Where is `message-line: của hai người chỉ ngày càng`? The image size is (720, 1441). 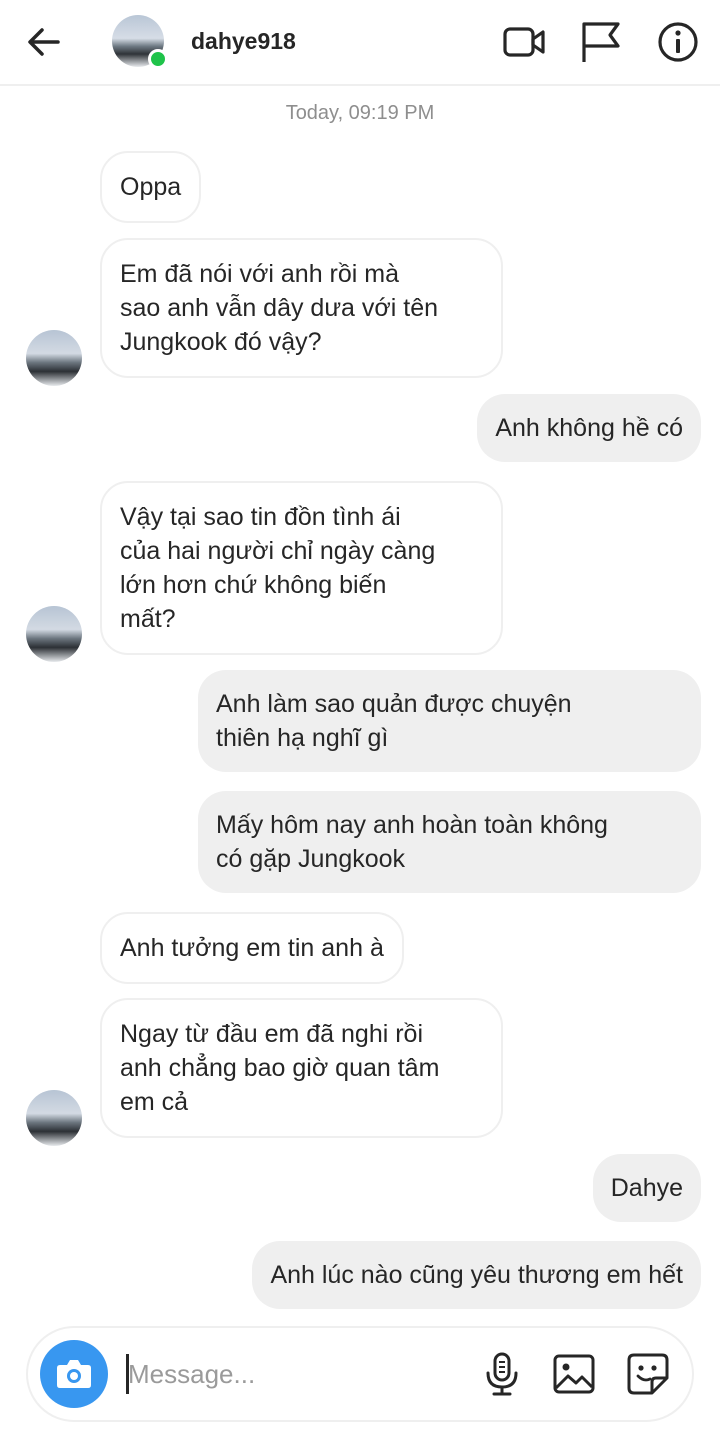 message-line: của hai người chỉ ngày càng is located at coordinates (278, 551).